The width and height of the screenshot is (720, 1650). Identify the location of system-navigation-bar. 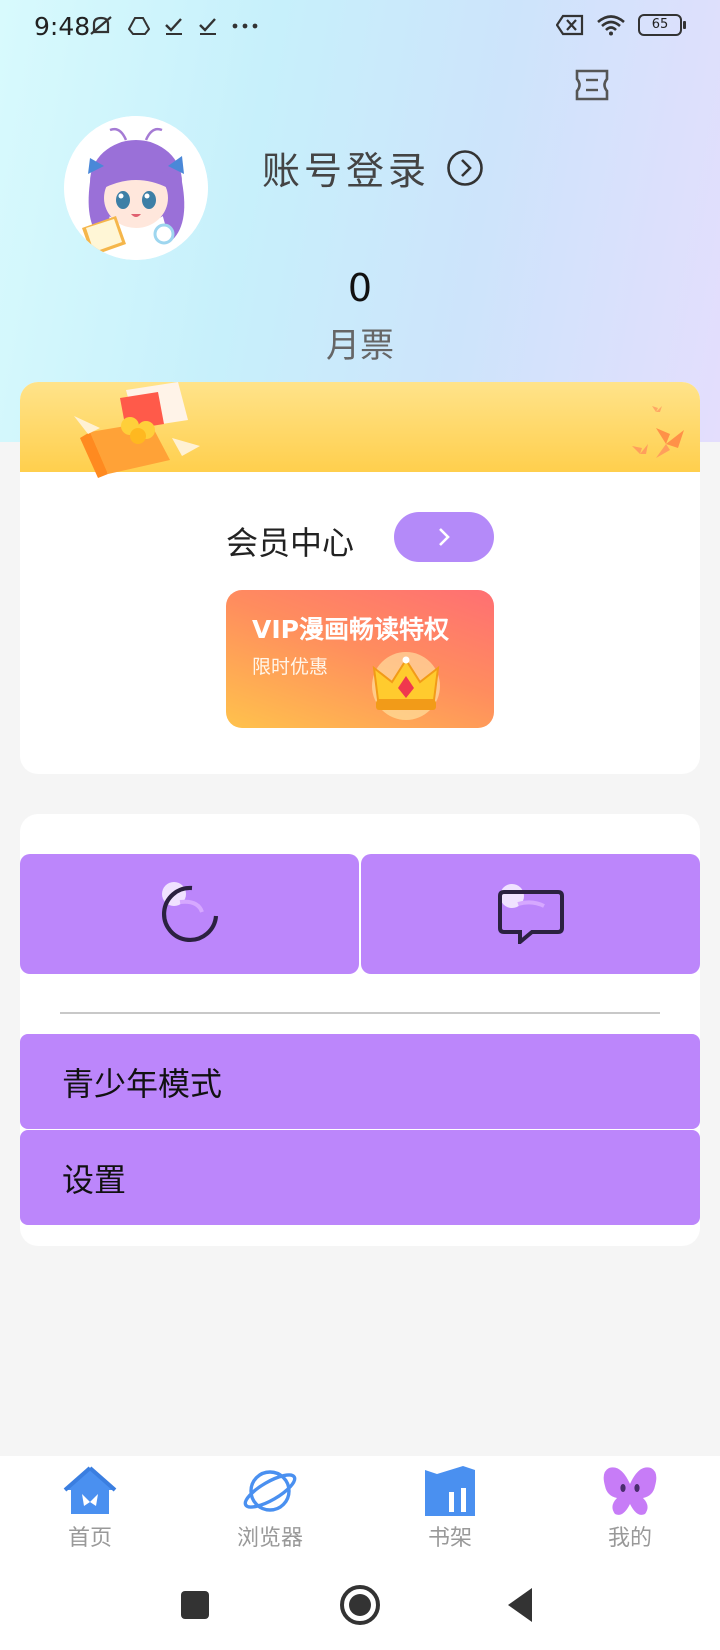
(360, 1605).